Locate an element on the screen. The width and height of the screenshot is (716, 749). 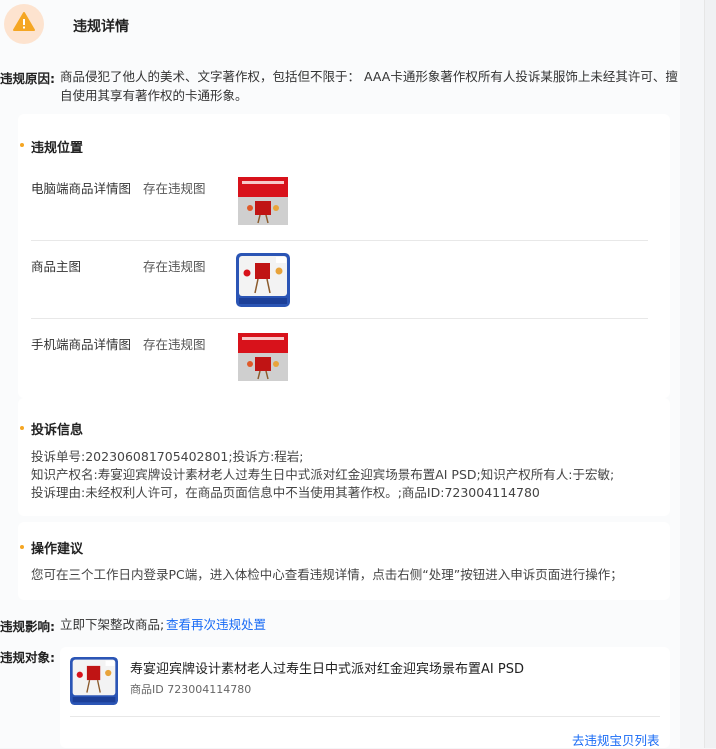
product-thumbnail is located at coordinates (94, 681).